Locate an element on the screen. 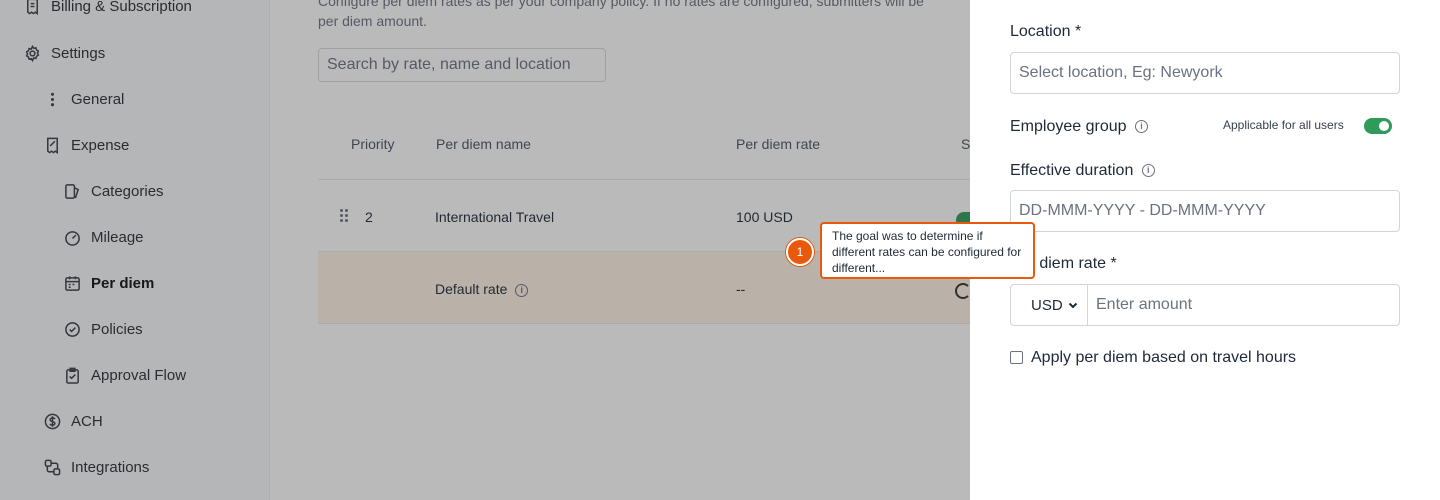  gauge-icon is located at coordinates (72, 238).